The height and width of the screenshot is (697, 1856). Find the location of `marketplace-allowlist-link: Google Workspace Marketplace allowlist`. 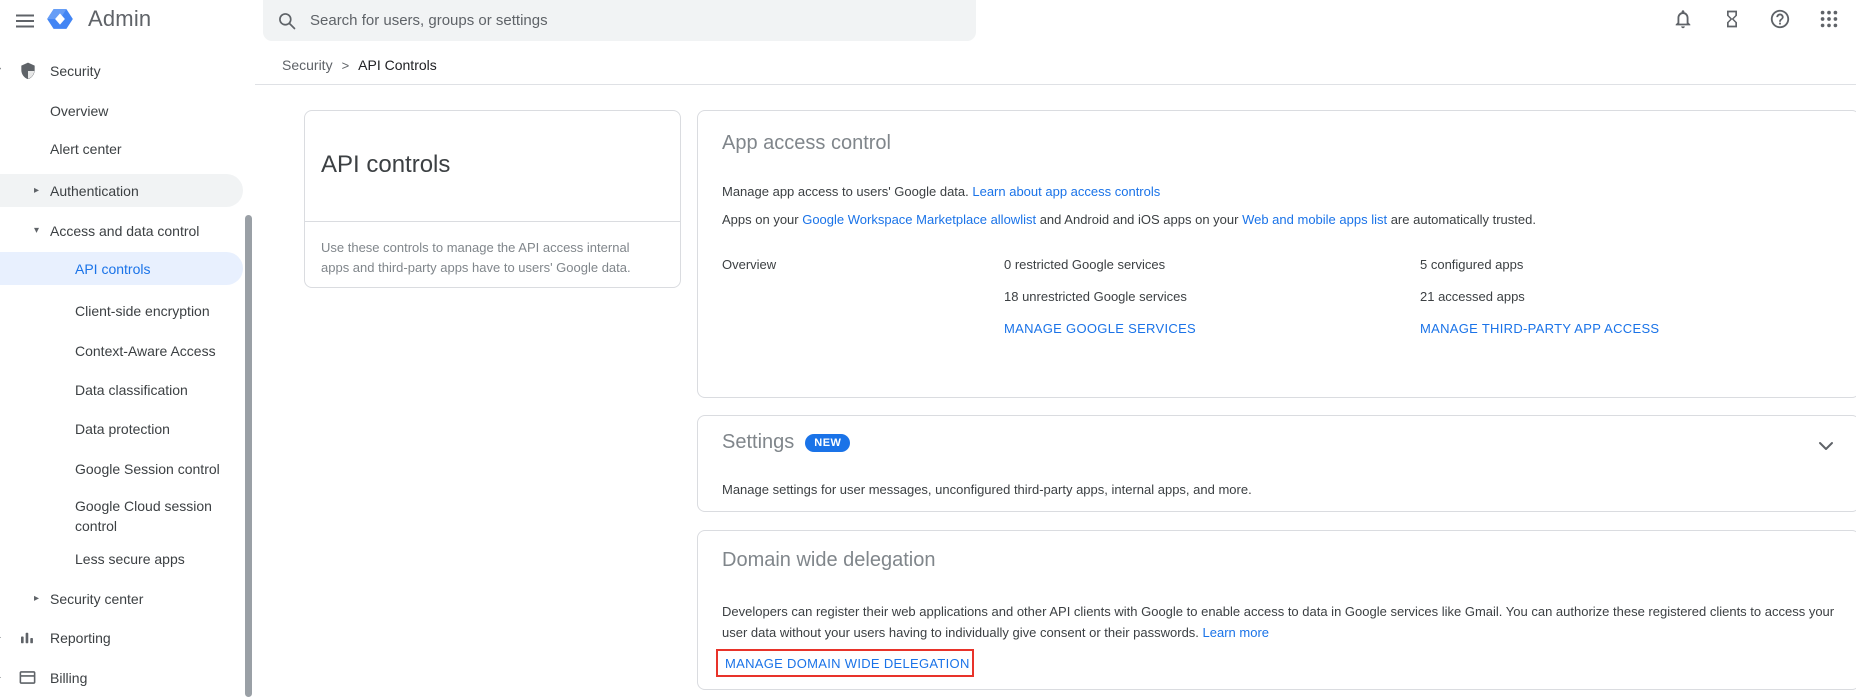

marketplace-allowlist-link: Google Workspace Marketplace allowlist is located at coordinates (919, 219).